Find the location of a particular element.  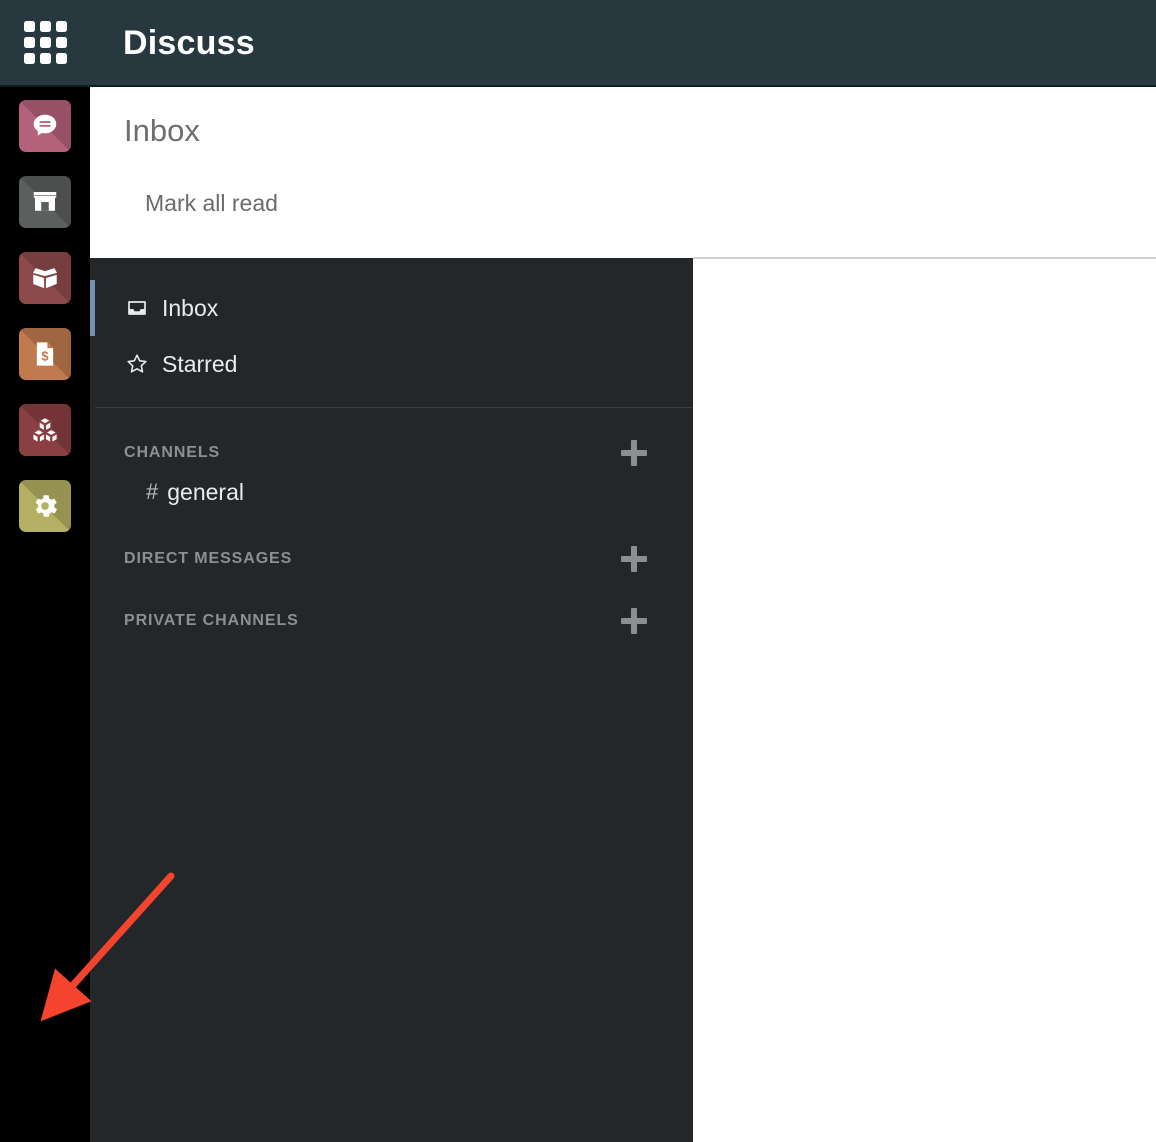

app-icon-settings is located at coordinates (45, 506).